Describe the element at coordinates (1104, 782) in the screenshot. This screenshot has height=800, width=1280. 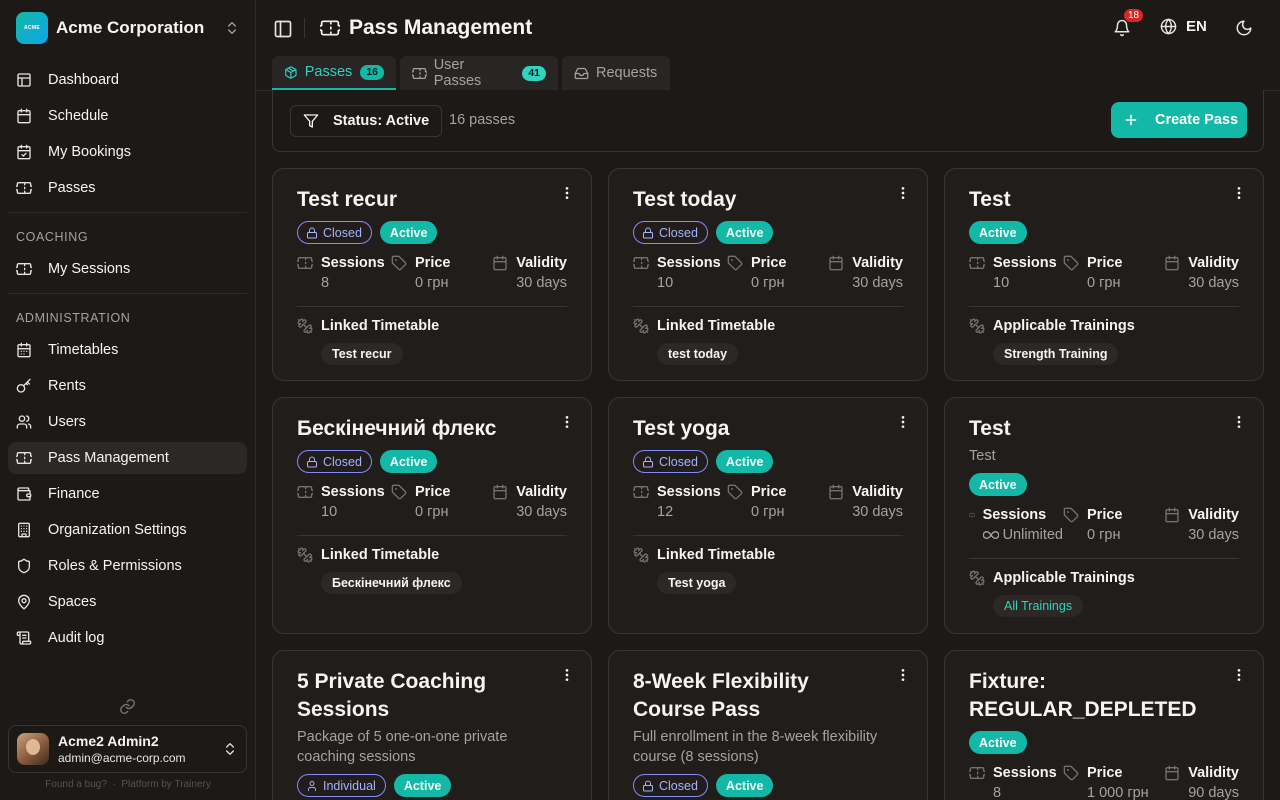
I see `pass-stats: Sessions 8 Price 1 000 грн Validity 90 days` at that location.